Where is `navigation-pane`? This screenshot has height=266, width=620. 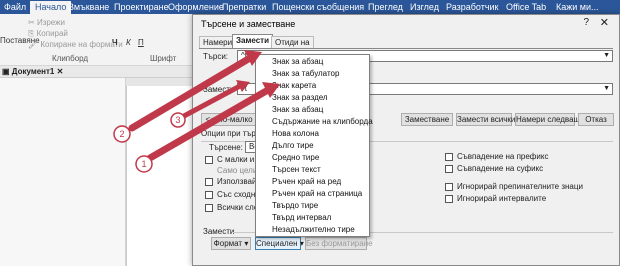
navigation-pane is located at coordinates (63, 172).